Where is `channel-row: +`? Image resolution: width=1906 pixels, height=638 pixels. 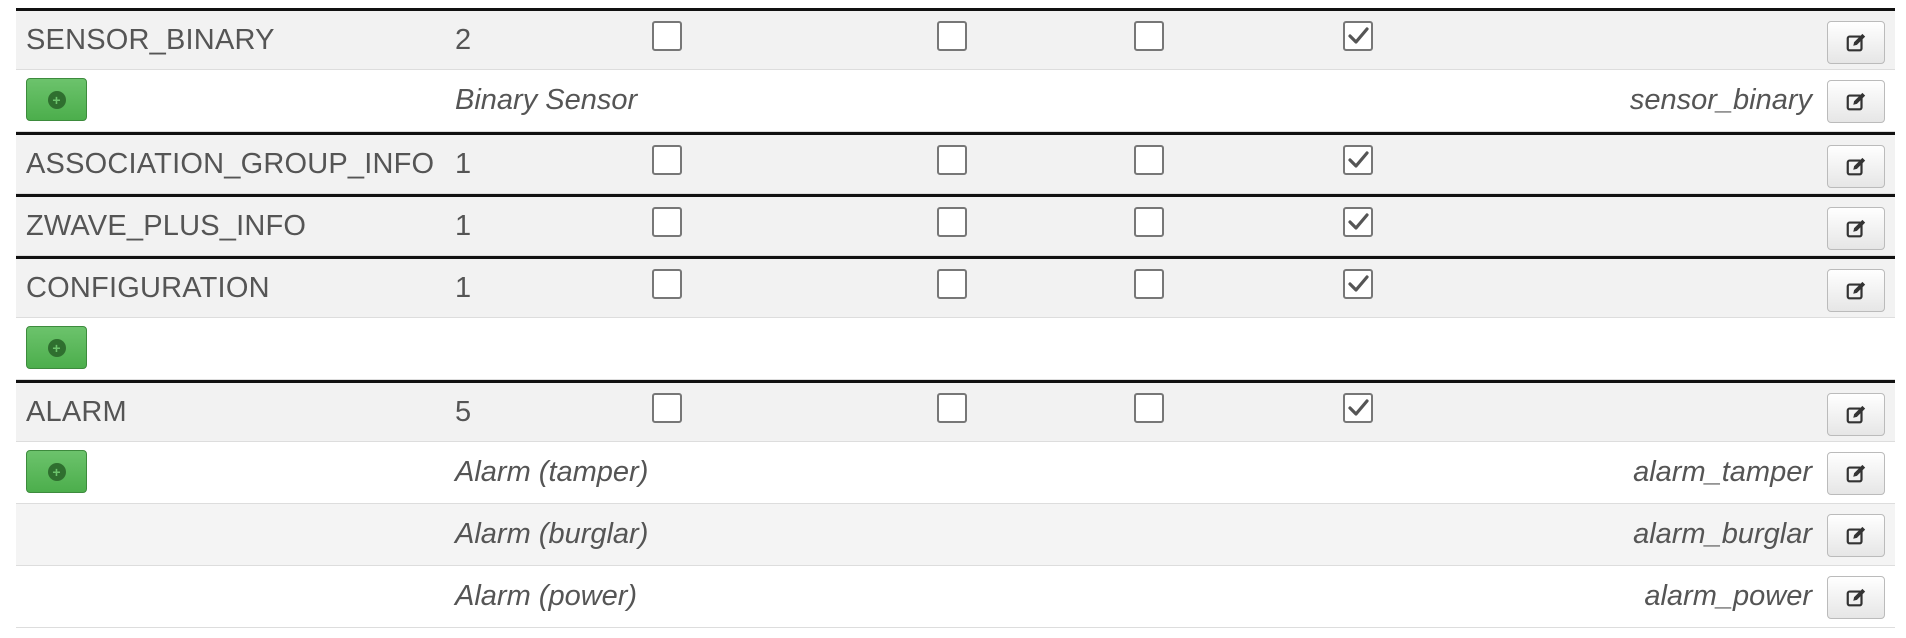 channel-row: + is located at coordinates (955, 349).